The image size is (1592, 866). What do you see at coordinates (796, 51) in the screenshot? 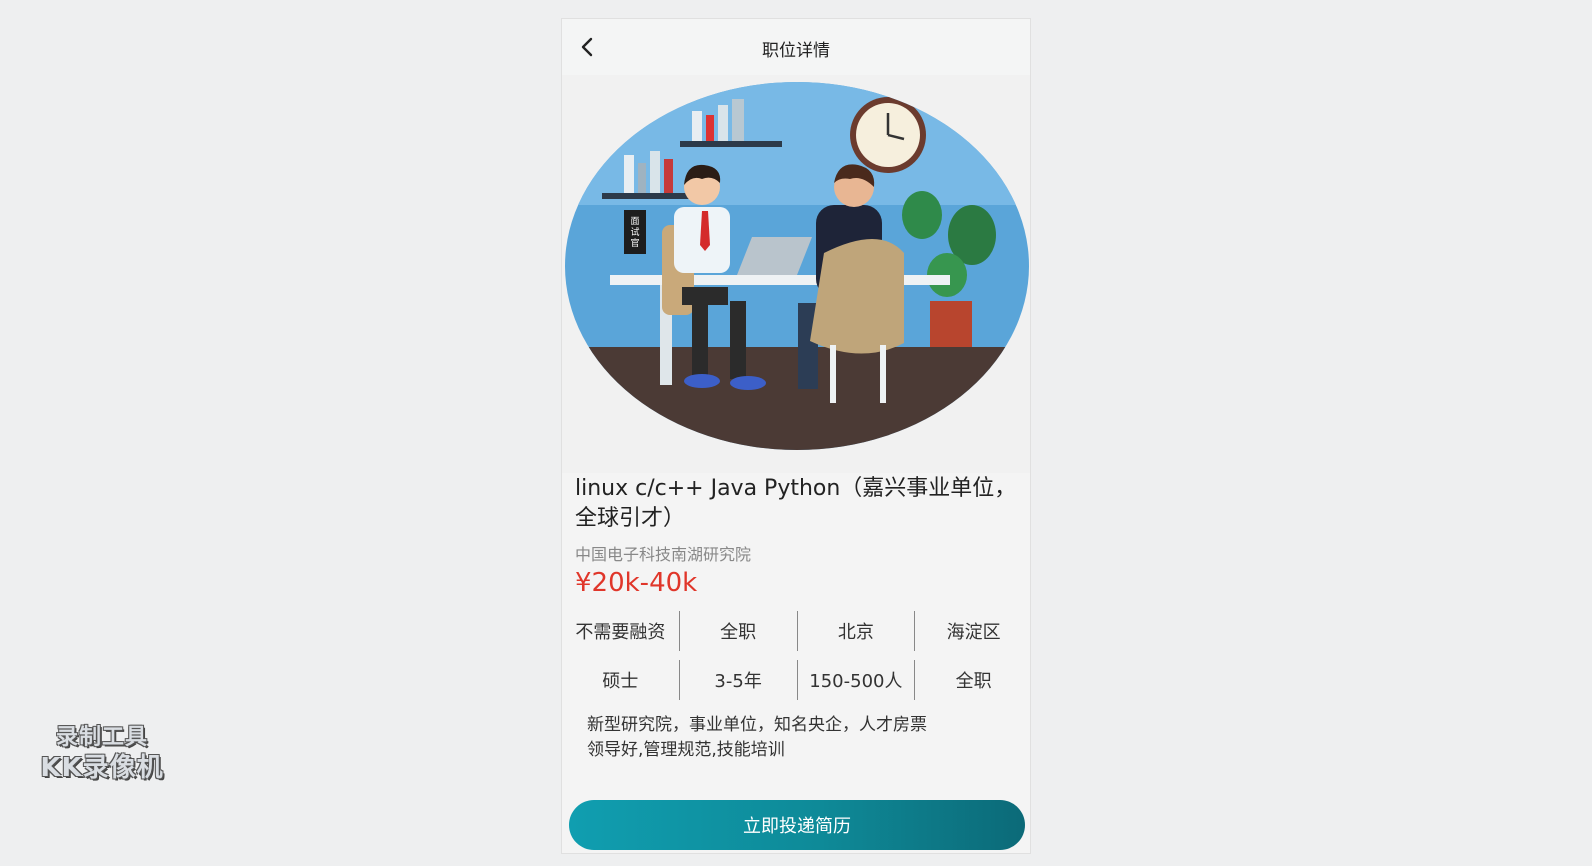
I see `page-title: 职位详情` at bounding box center [796, 51].